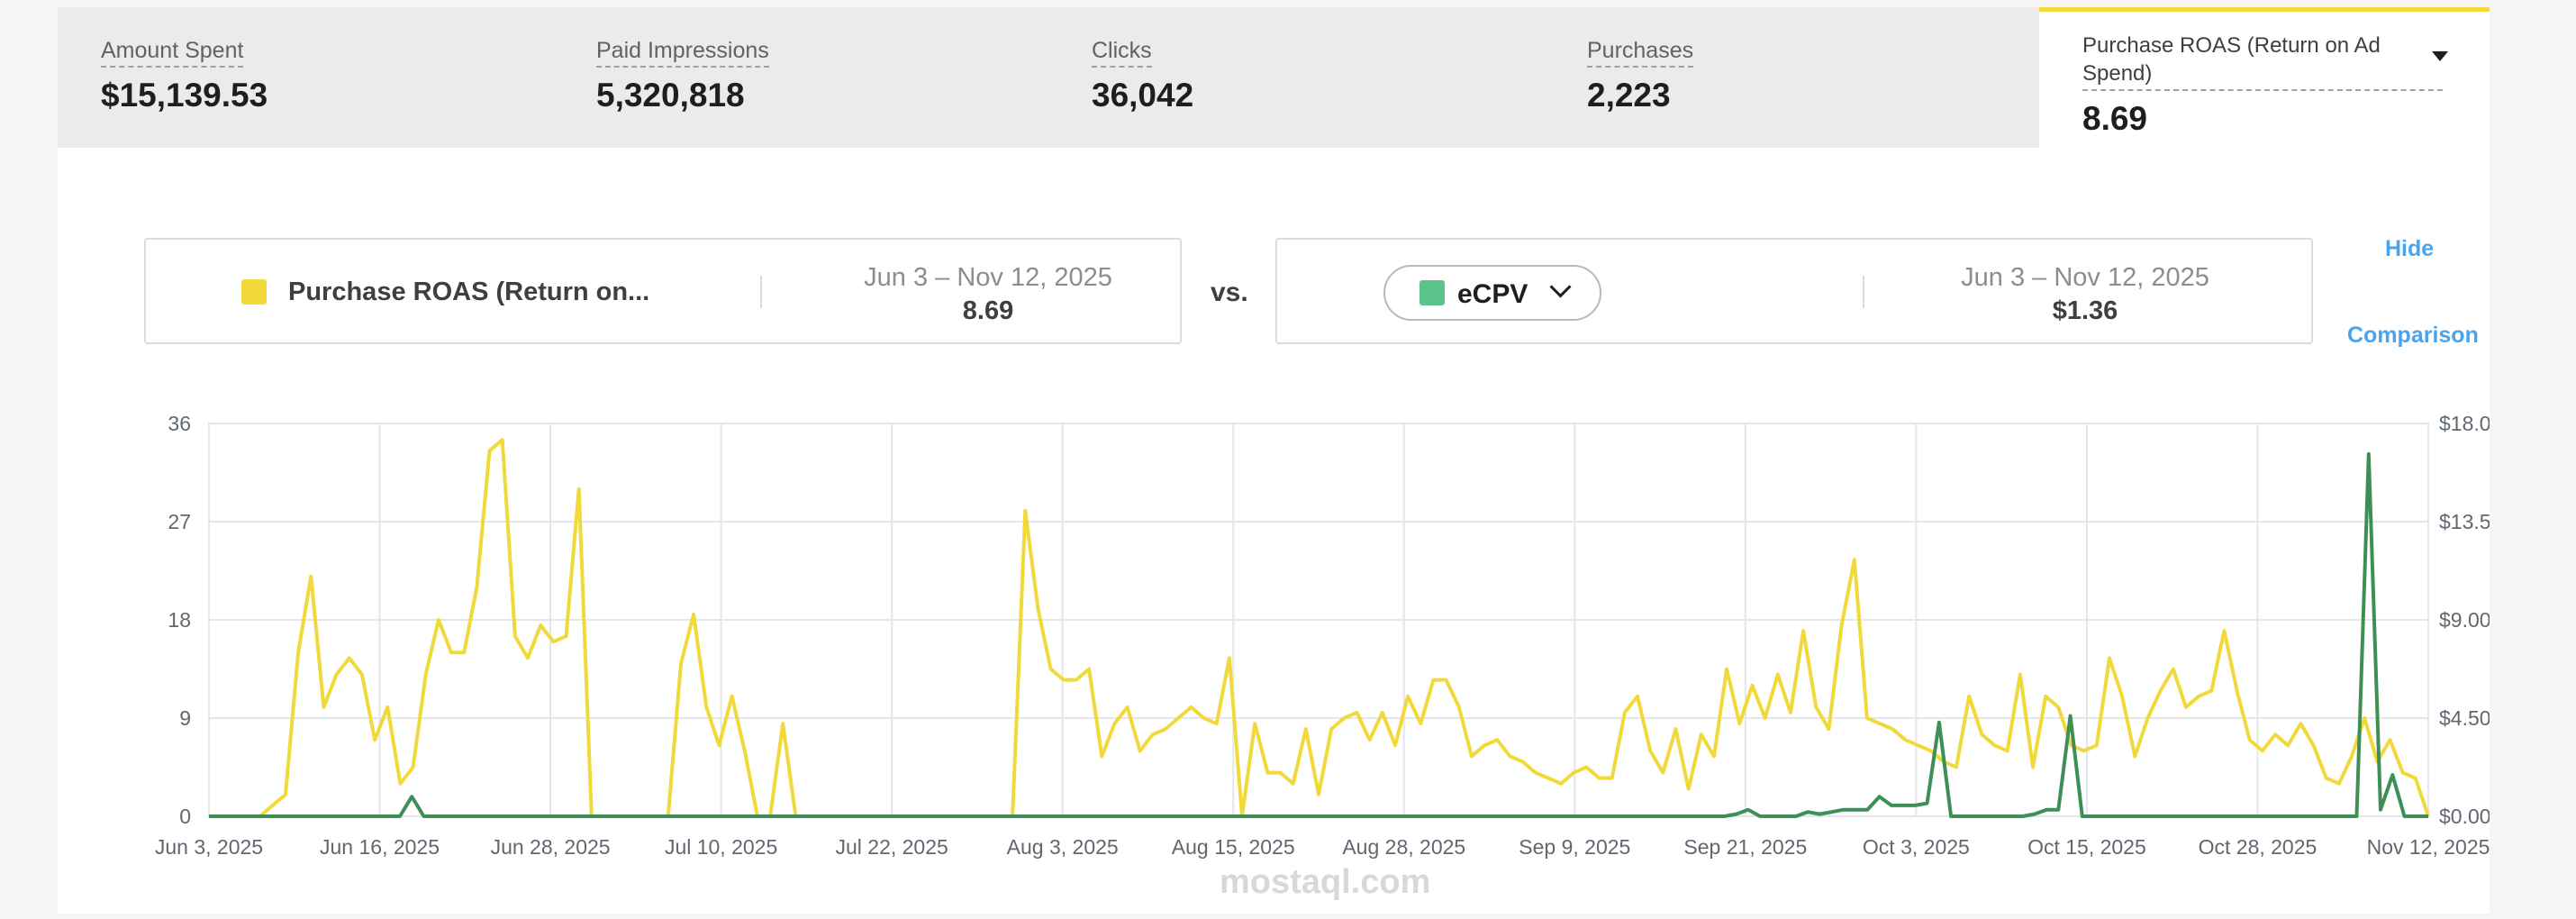  Describe the element at coordinates (1629, 95) in the screenshot. I see `metric-value: 2,223` at that location.